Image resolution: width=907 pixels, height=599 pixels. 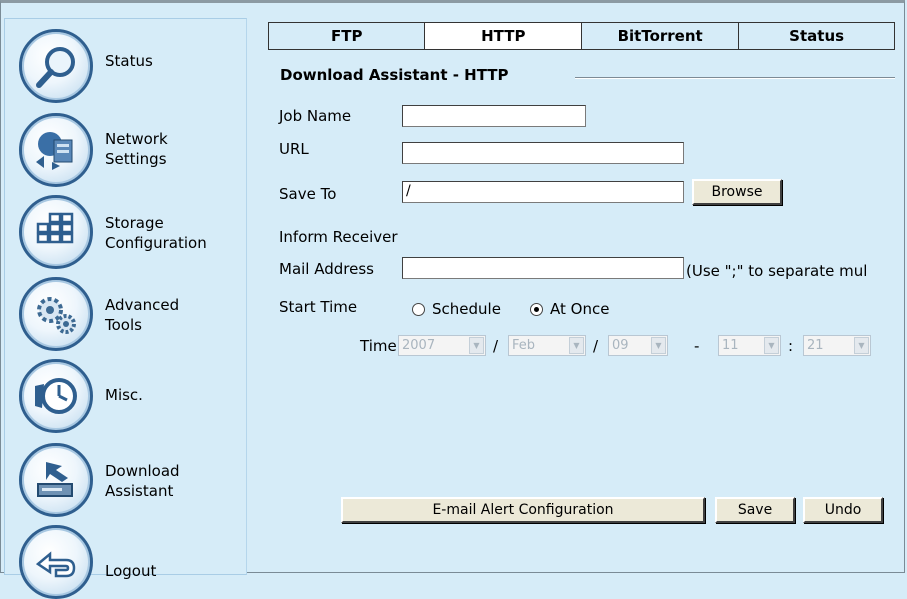 What do you see at coordinates (638, 345) in the screenshot?
I see `day-select: 09 ▼` at bounding box center [638, 345].